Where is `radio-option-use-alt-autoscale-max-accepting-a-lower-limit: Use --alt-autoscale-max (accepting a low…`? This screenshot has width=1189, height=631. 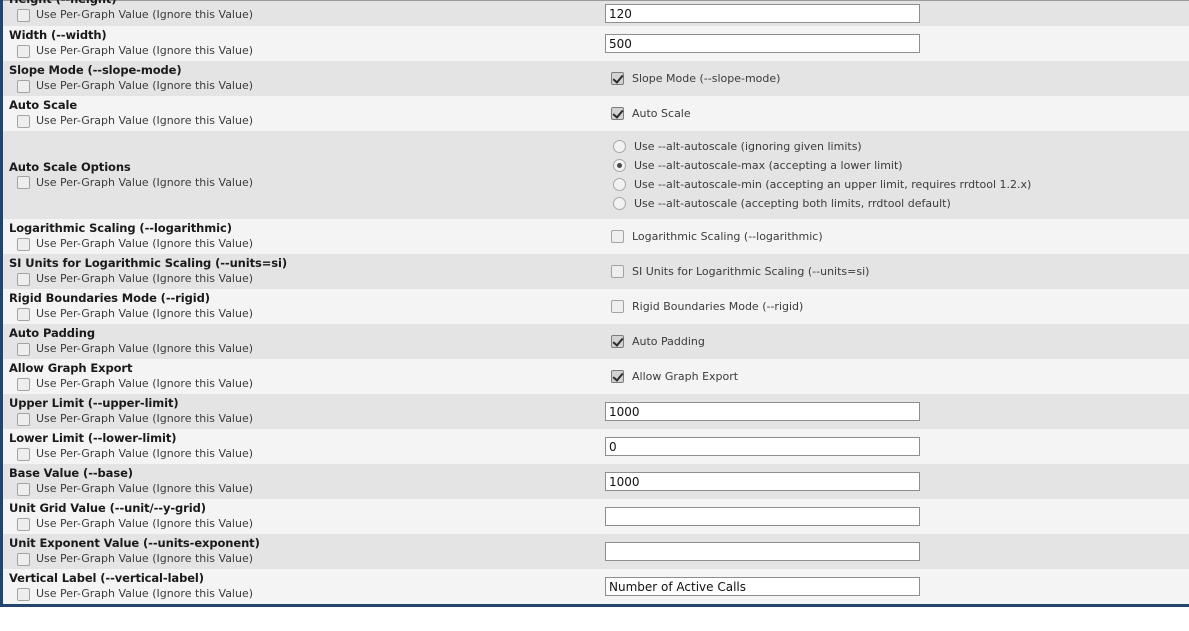 radio-option-use-alt-autoscale-max-accepting-a-lower-limit: Use --alt-autoscale-max (accepting a low… is located at coordinates (897, 165).